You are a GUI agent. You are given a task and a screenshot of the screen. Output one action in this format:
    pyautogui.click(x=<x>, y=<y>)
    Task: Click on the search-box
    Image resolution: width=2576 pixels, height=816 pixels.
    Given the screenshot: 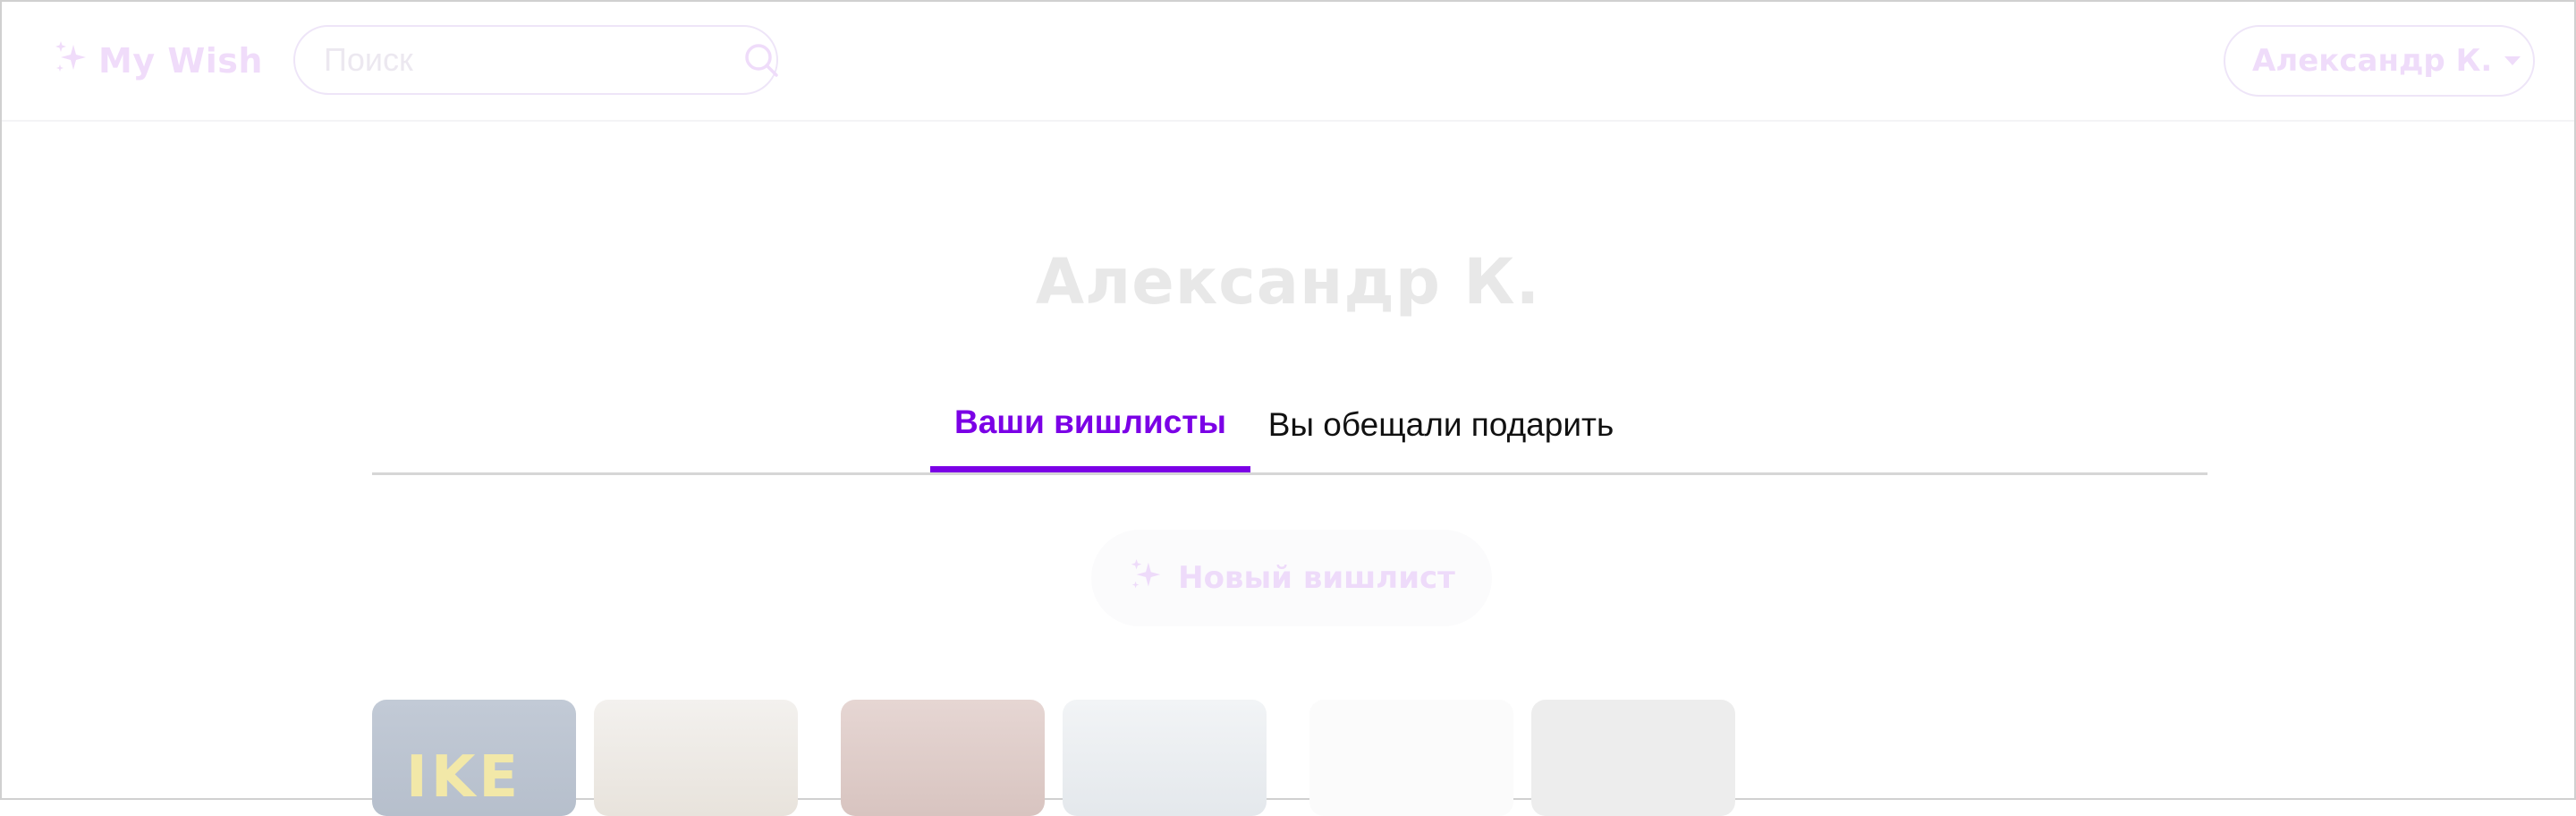 What is the action you would take?
    pyautogui.click(x=535, y=60)
    